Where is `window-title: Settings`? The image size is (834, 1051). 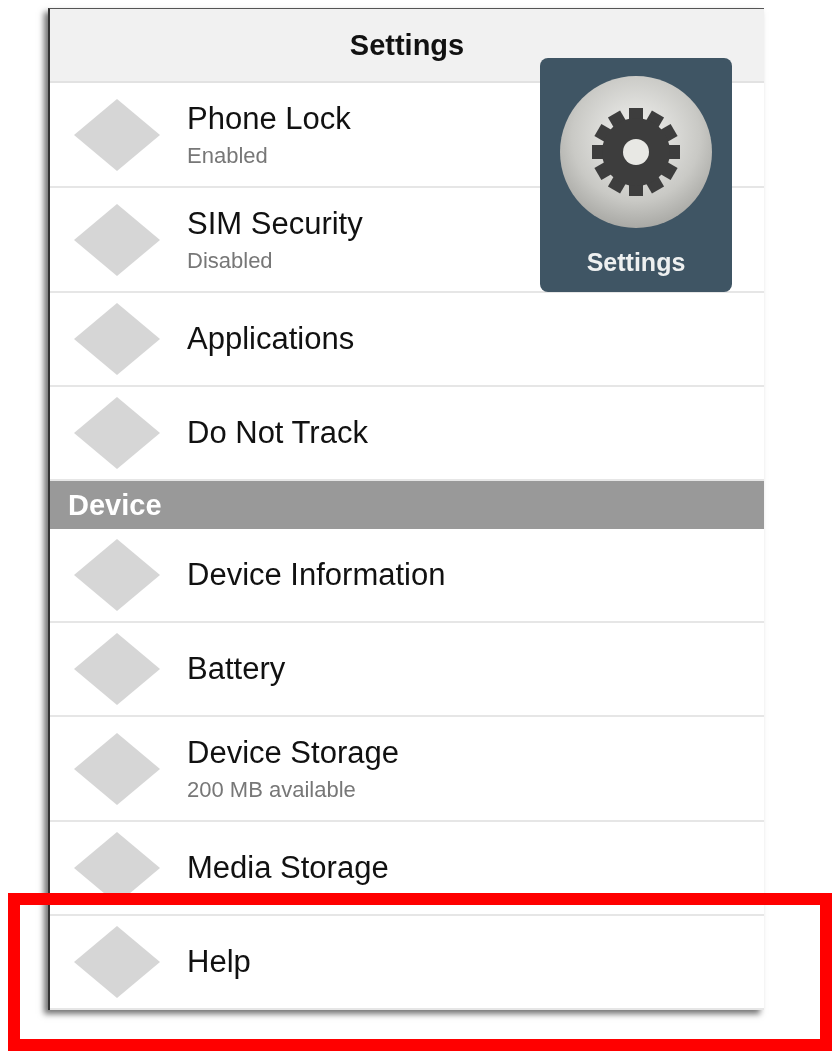 window-title: Settings is located at coordinates (407, 45).